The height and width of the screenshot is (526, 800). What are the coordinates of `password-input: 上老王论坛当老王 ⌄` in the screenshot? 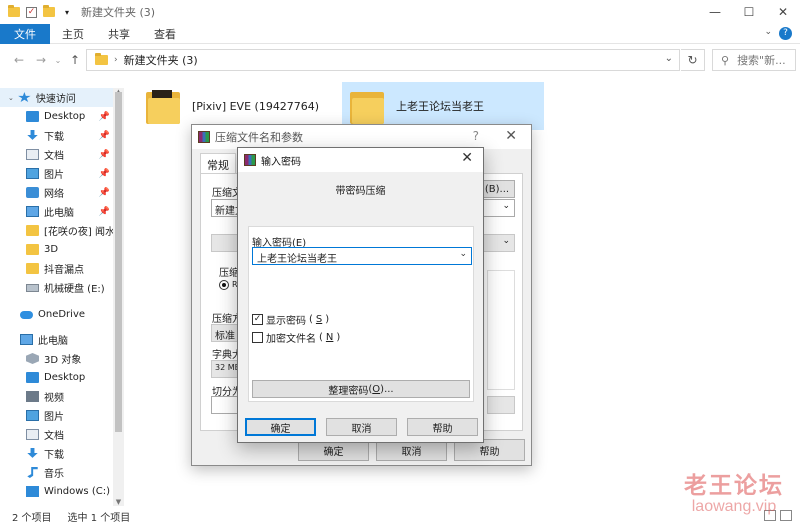 It's located at (362, 256).